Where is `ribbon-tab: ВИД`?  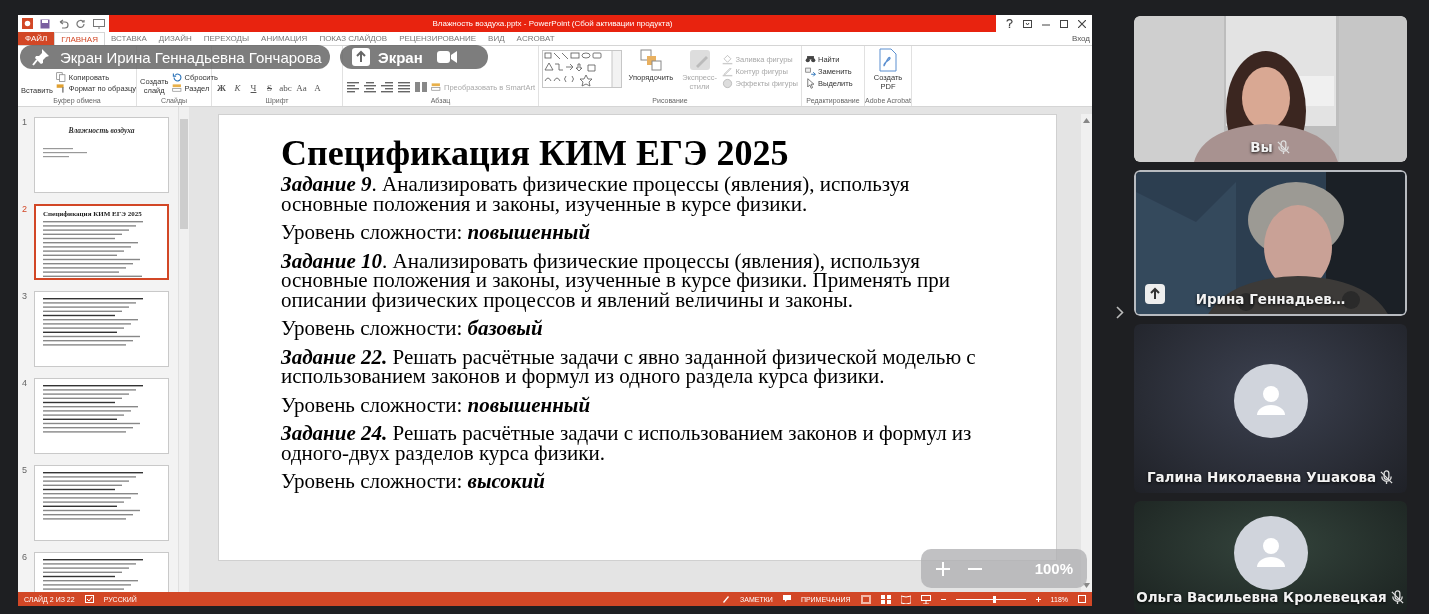 ribbon-tab: ВИД is located at coordinates (496, 38).